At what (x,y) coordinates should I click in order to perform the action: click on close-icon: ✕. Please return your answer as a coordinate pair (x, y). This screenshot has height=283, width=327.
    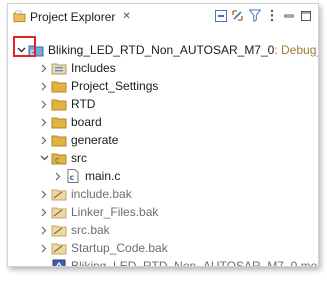
    Looking at the image, I should click on (126, 16).